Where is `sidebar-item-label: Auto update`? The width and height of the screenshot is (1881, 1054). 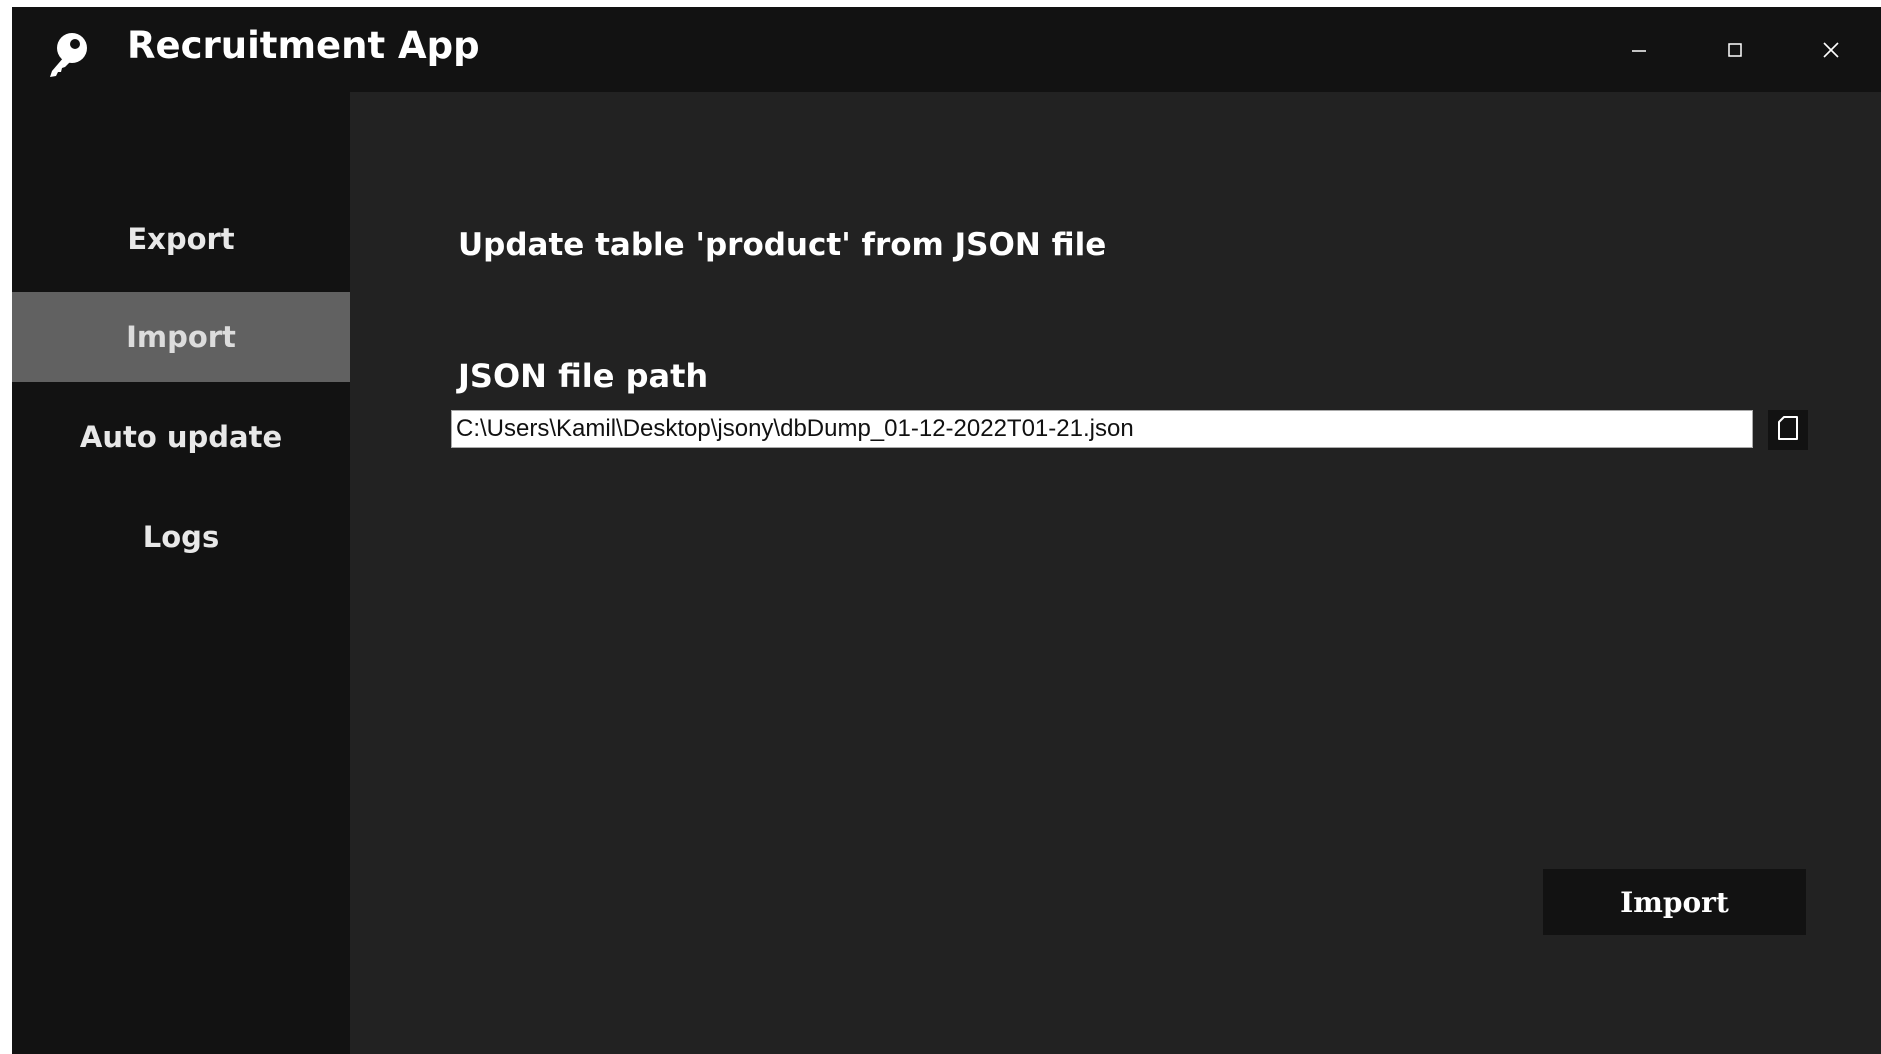 sidebar-item-label: Auto update is located at coordinates (181, 437).